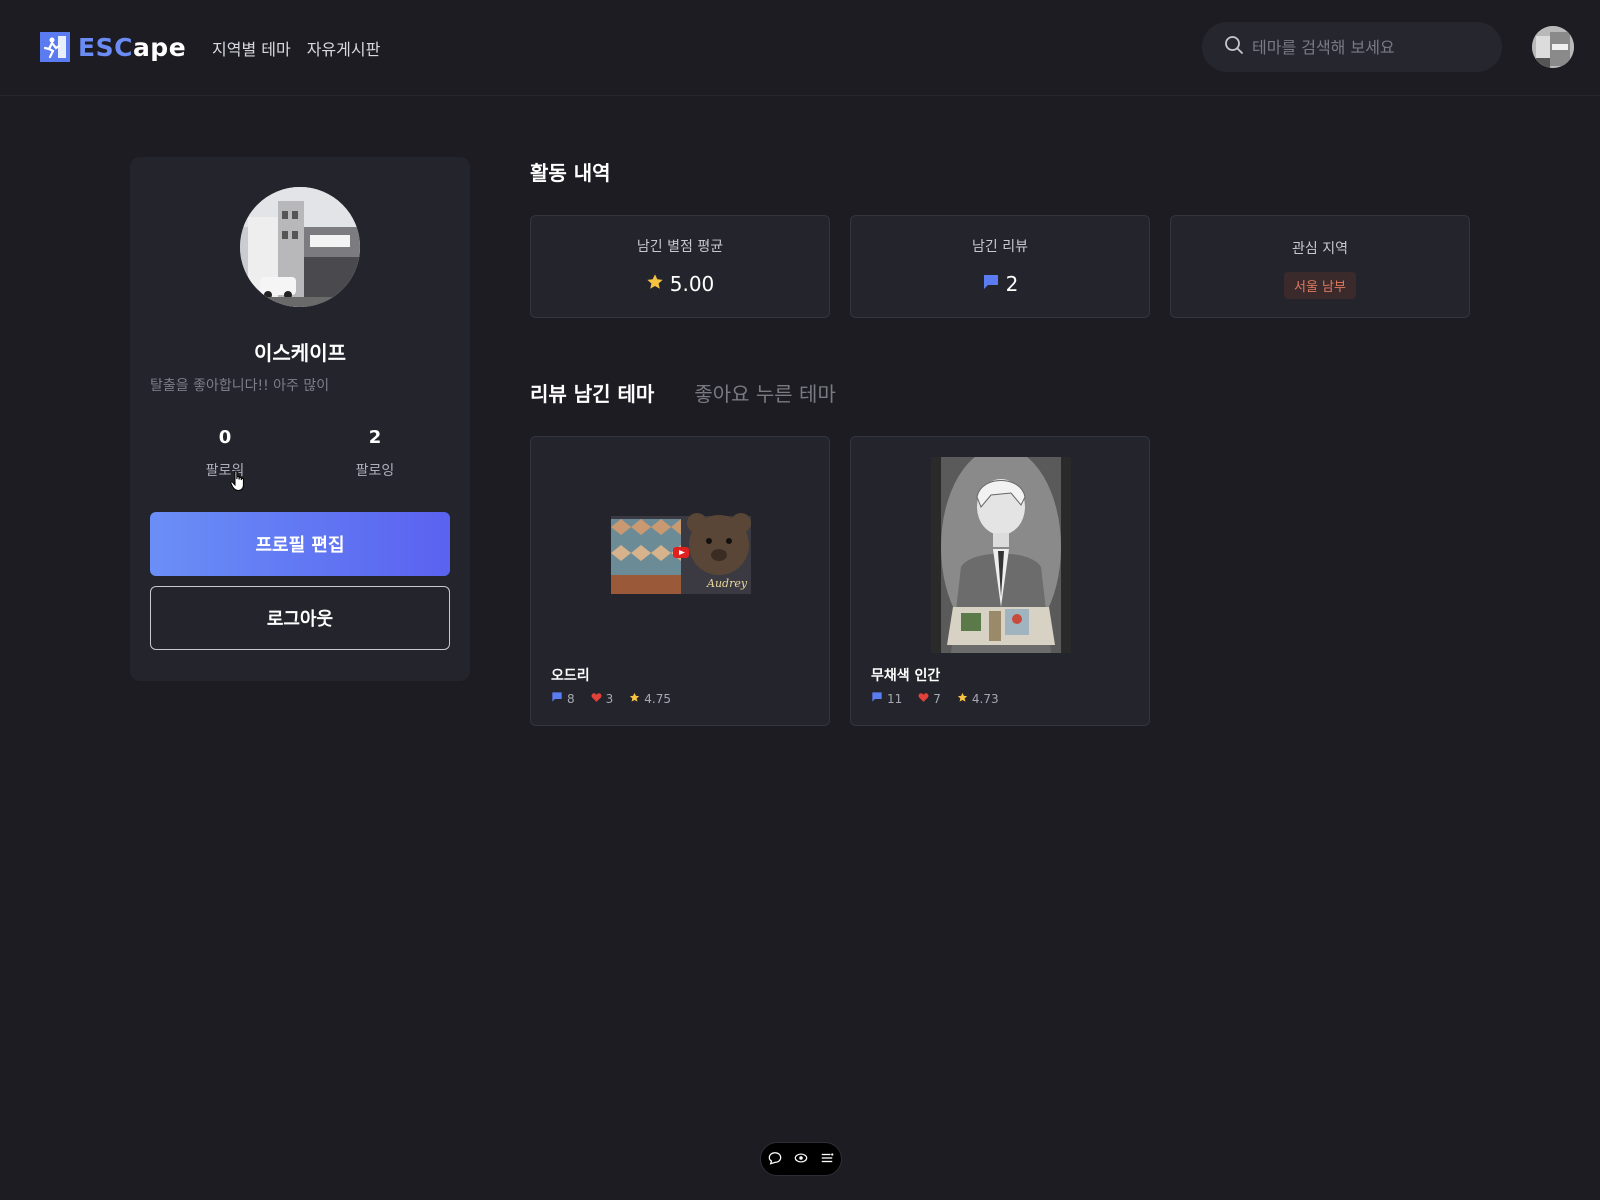 The width and height of the screenshot is (1600, 1200). I want to click on like-count: 7, so click(937, 698).